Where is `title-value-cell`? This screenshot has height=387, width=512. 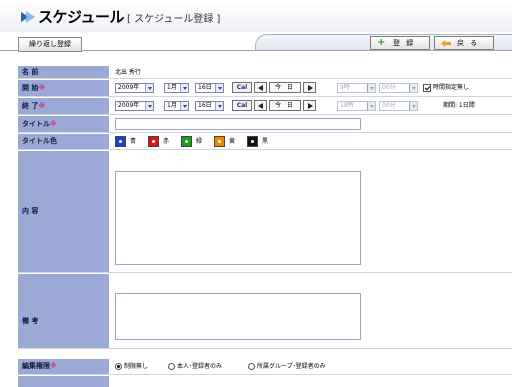 title-value-cell is located at coordinates (311, 124).